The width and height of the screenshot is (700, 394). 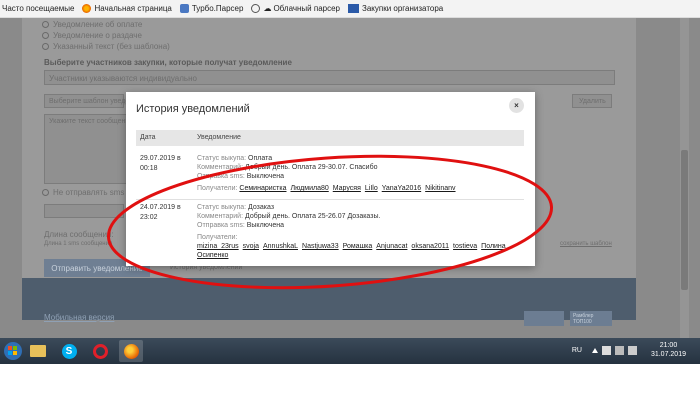 What do you see at coordinates (219, 137) in the screenshot?
I see `column-notification: Уведомление` at bounding box center [219, 137].